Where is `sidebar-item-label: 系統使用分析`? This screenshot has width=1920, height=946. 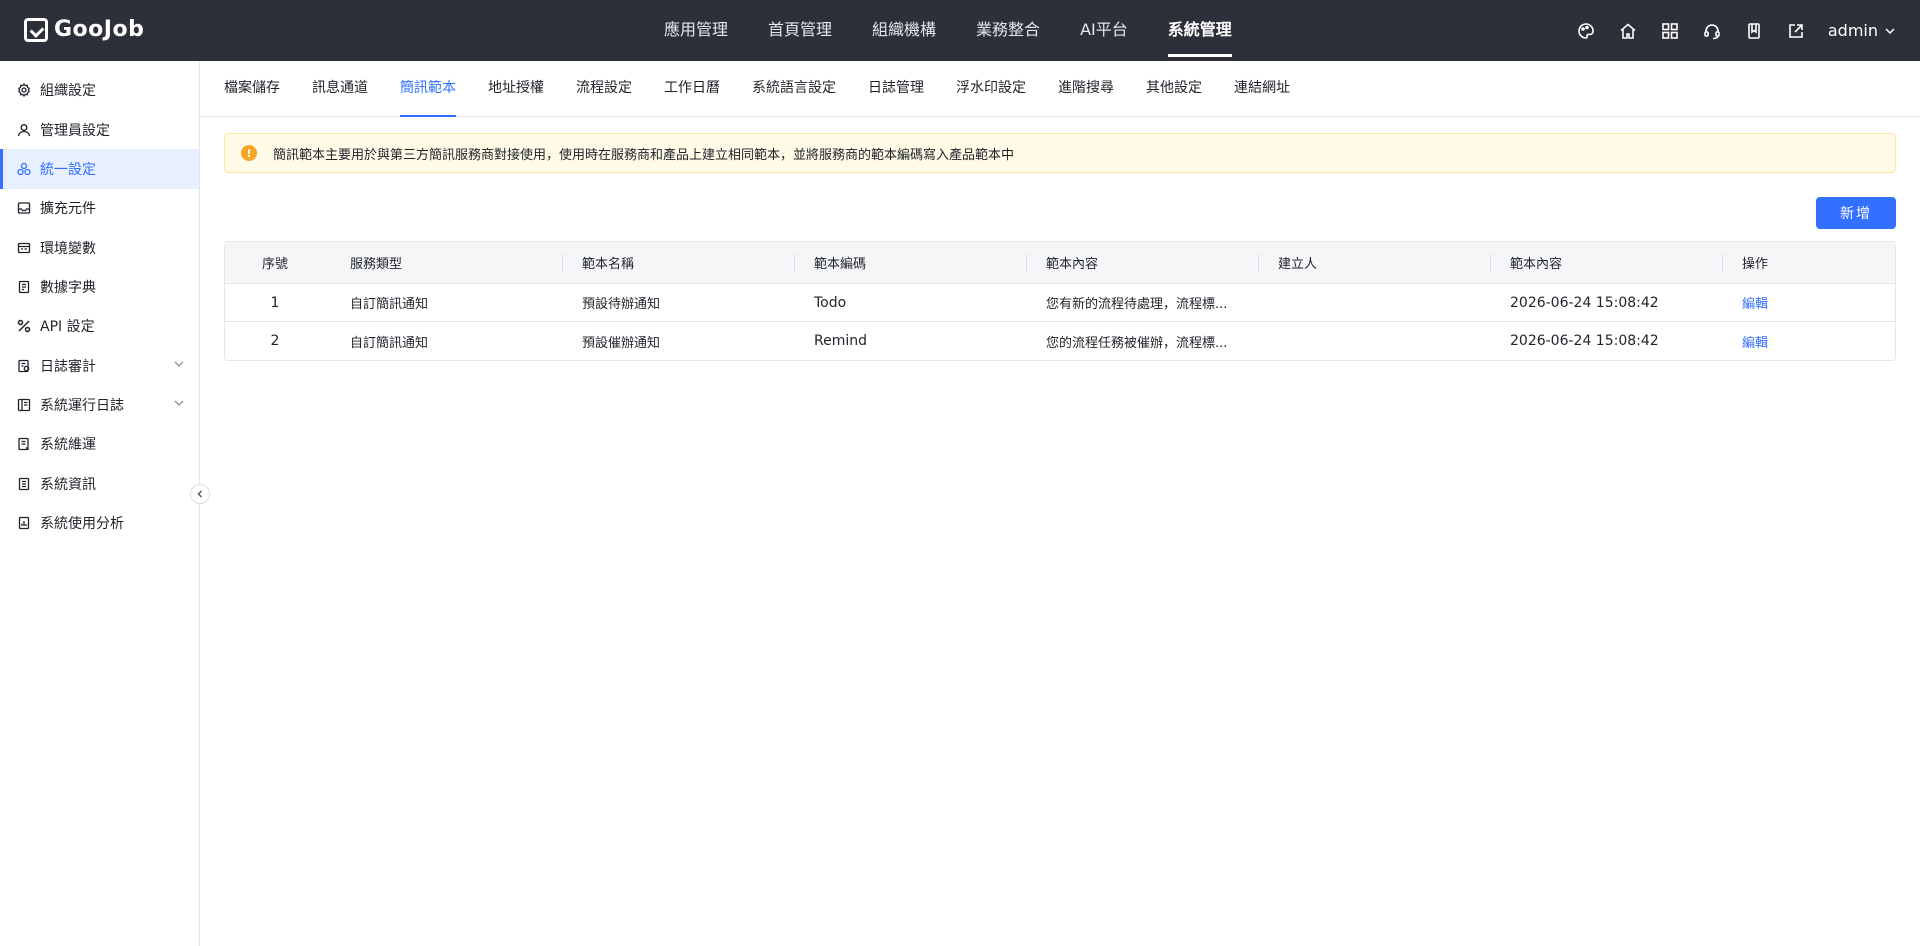 sidebar-item-label: 系統使用分析 is located at coordinates (82, 524).